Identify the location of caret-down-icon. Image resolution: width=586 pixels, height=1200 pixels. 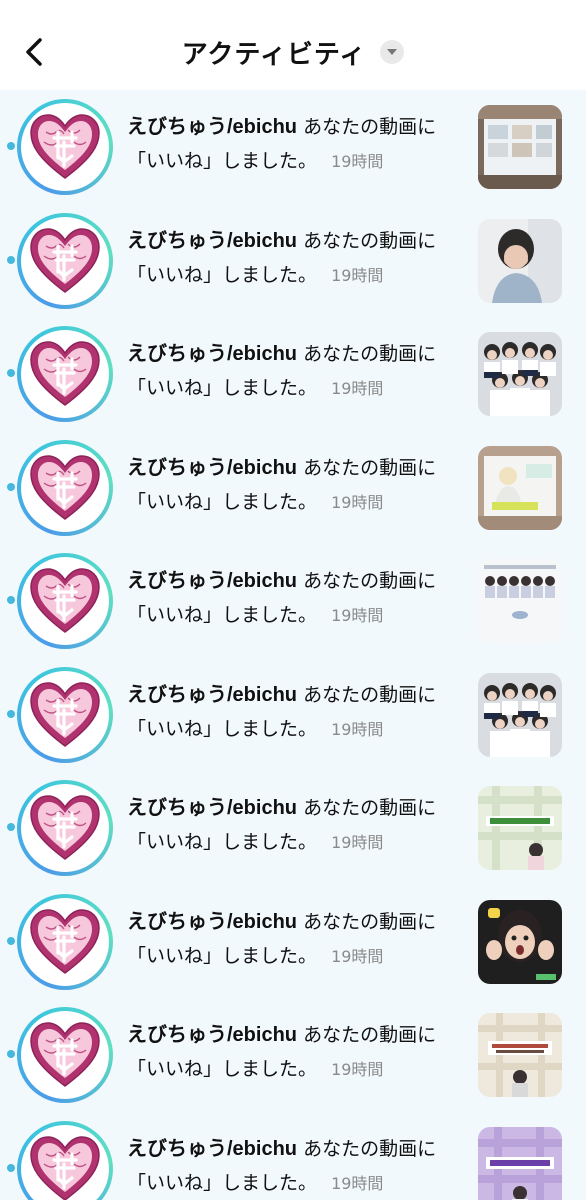
(392, 52).